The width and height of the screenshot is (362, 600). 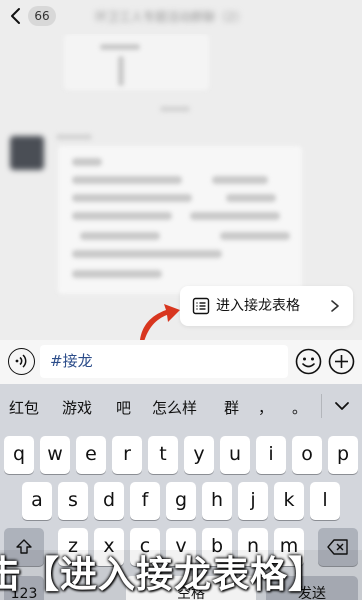 I want to click on candidate-bar: 红包 游戏 吧 怎么样 群 ， 。, so click(x=181, y=406).